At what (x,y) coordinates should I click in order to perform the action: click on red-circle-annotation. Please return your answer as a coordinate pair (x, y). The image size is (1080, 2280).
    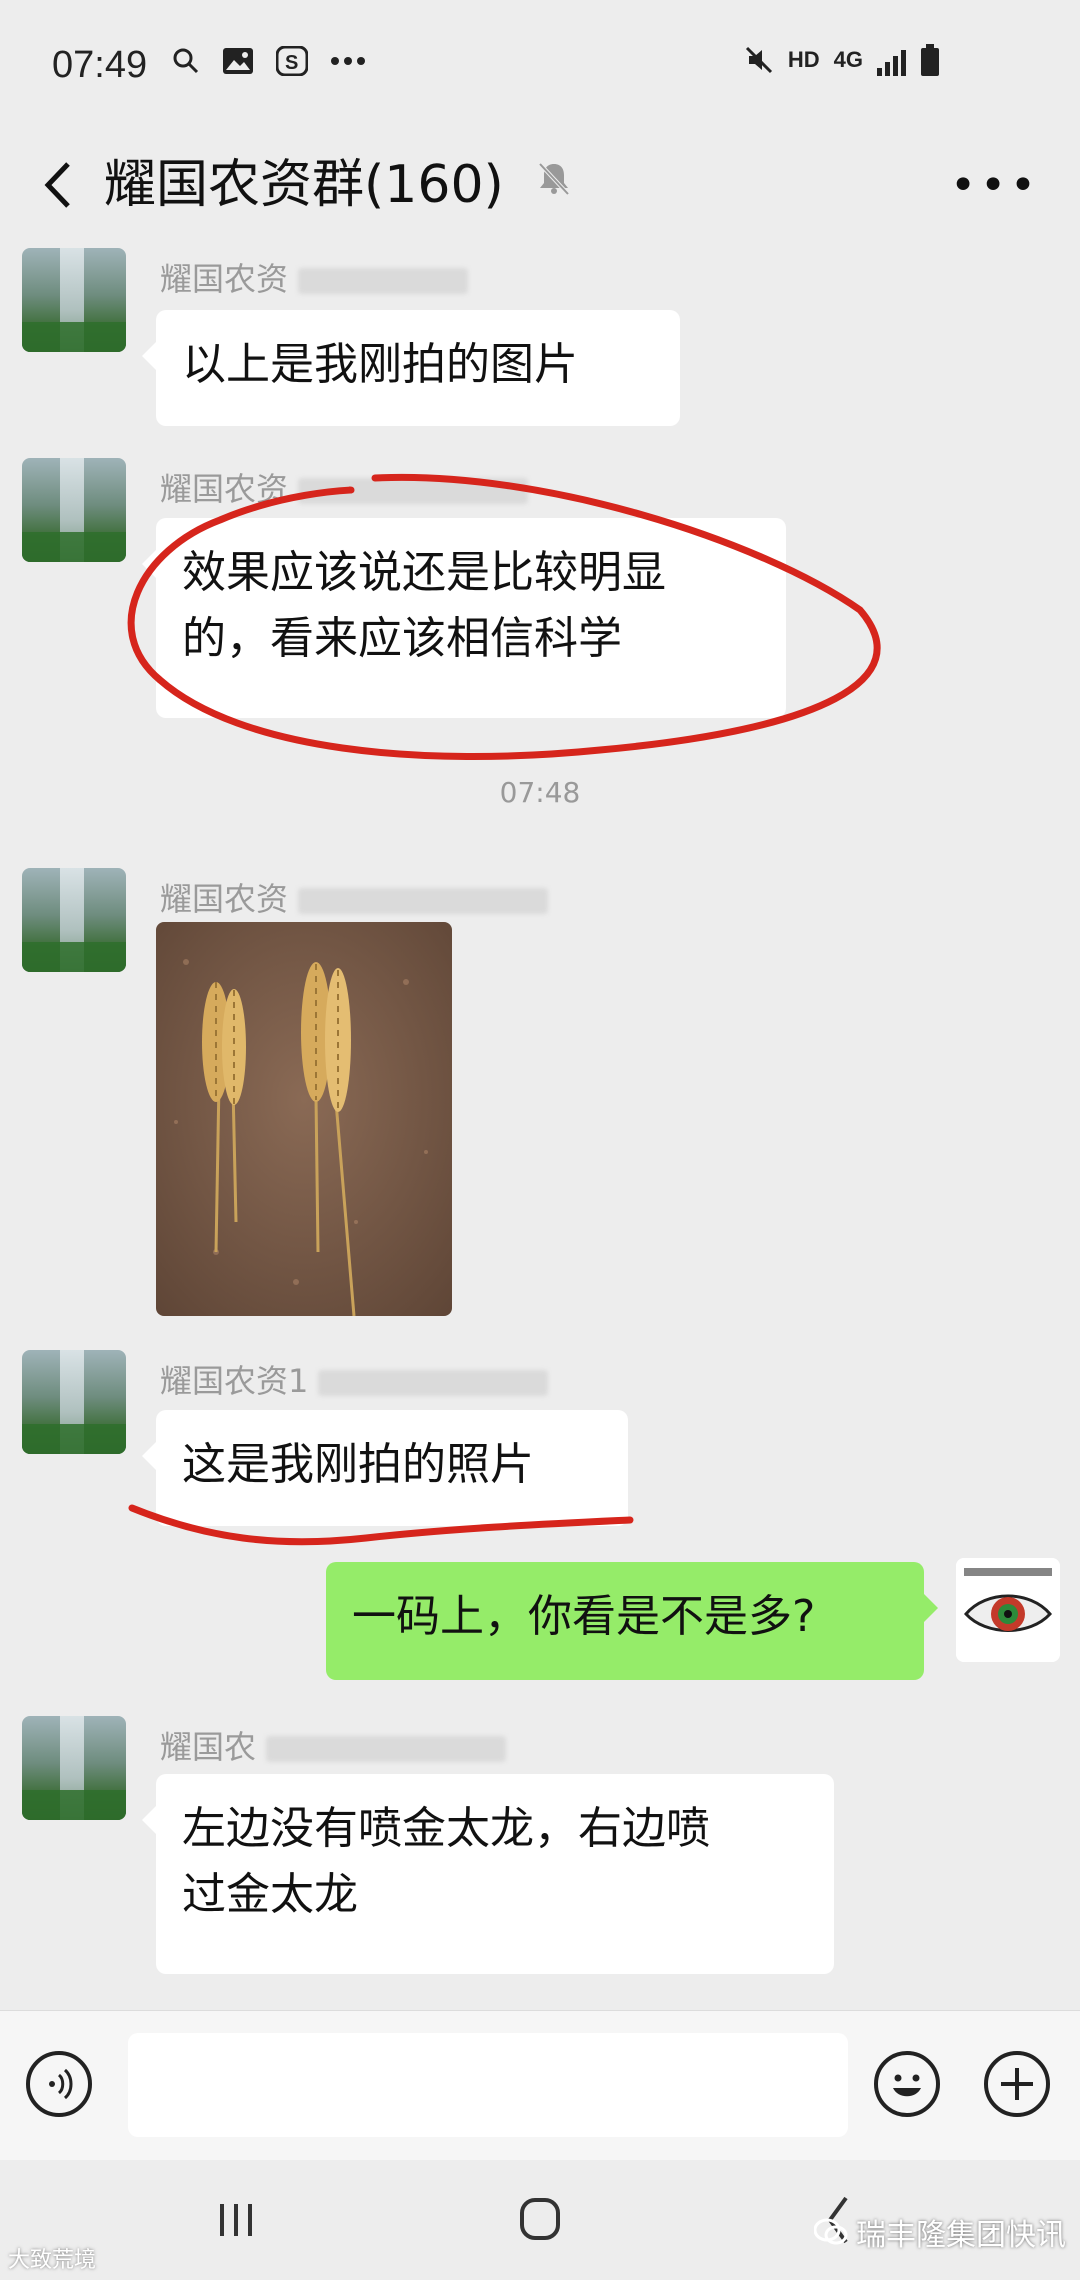
    Looking at the image, I should click on (504, 617).